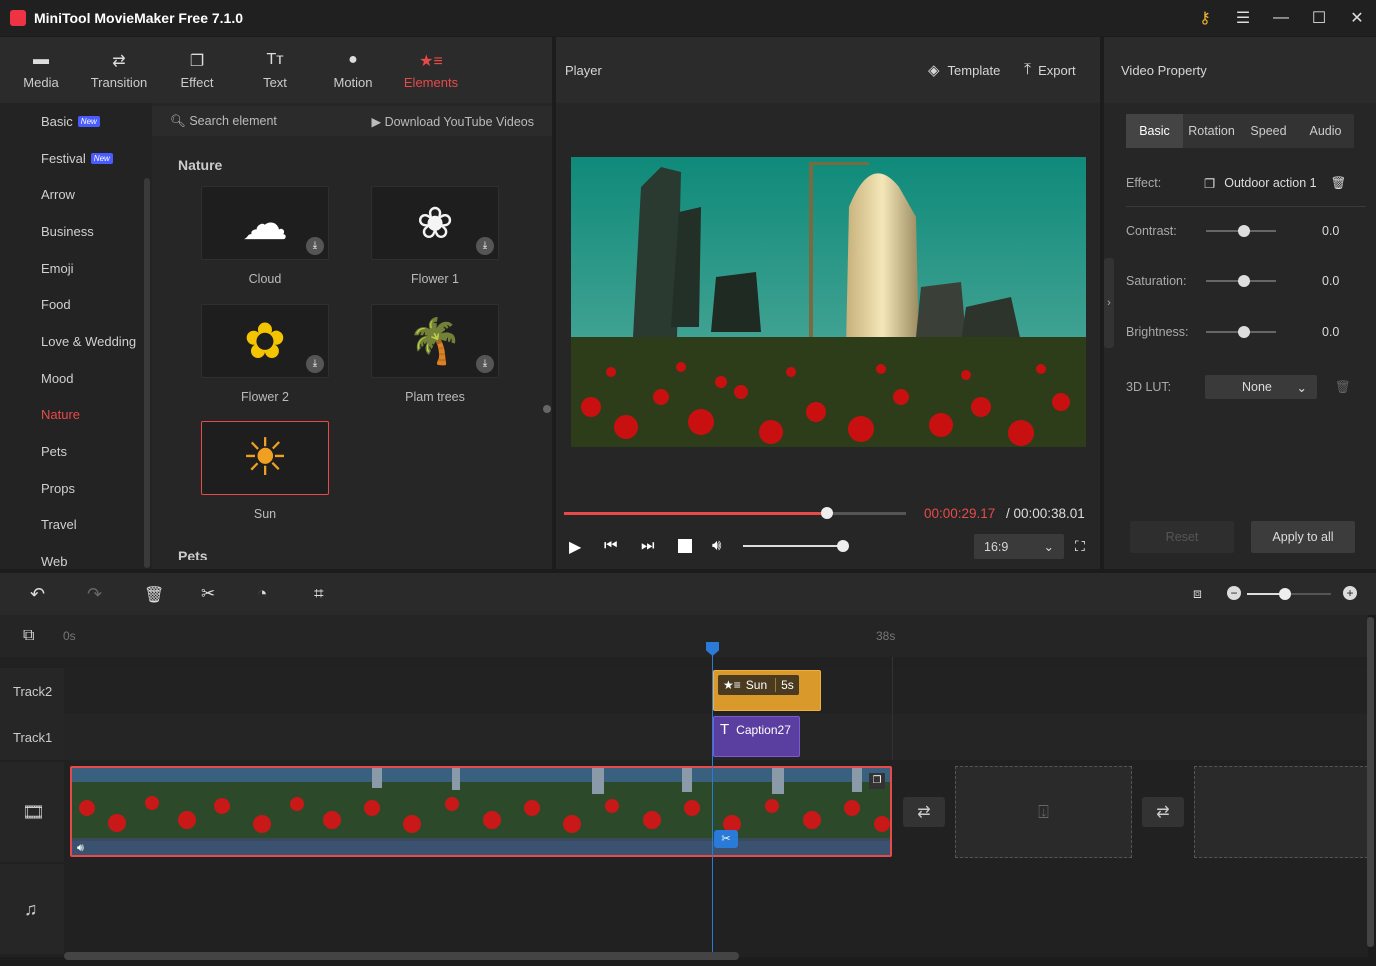  Describe the element at coordinates (648, 545) in the screenshot. I see `next-frame-button: ⏭` at that location.